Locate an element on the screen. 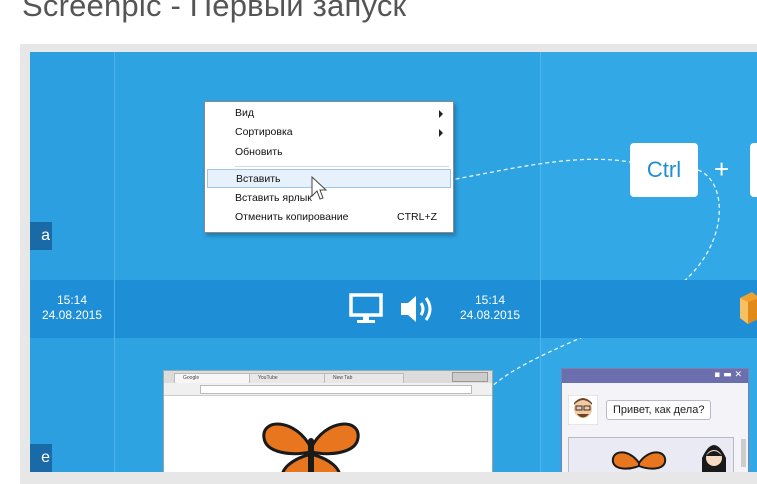 The height and width of the screenshot is (484, 757). clock-center: 15:14 24.08.2015 is located at coordinates (490, 308).